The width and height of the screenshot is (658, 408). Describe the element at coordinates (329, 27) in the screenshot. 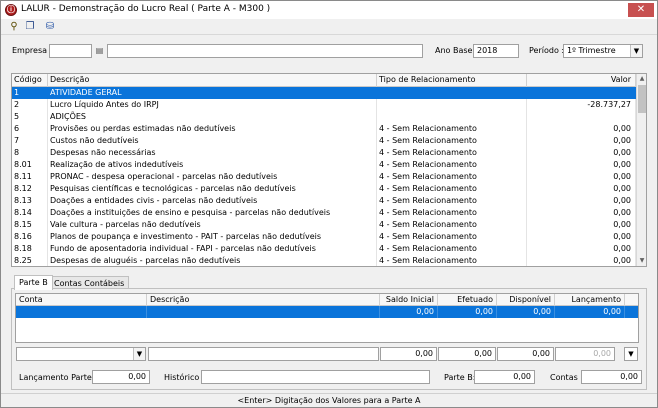

I see `toolbar: ⚲ ❐ ⛁` at that location.